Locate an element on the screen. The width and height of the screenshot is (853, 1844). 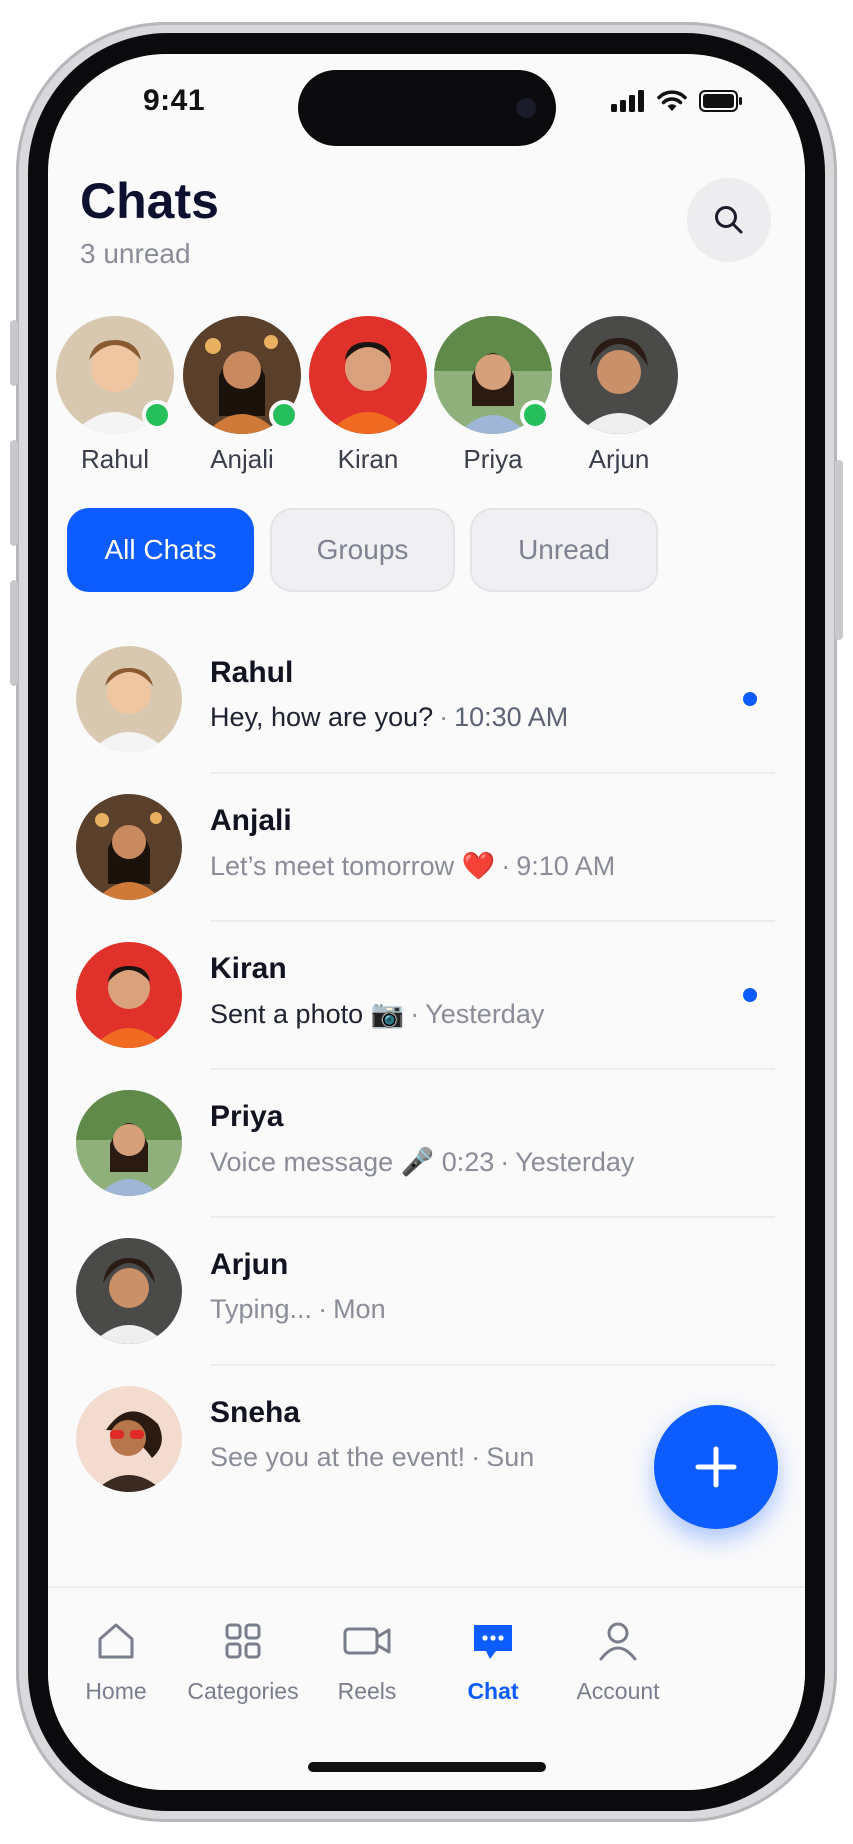
plus-icon is located at coordinates (716, 1467).